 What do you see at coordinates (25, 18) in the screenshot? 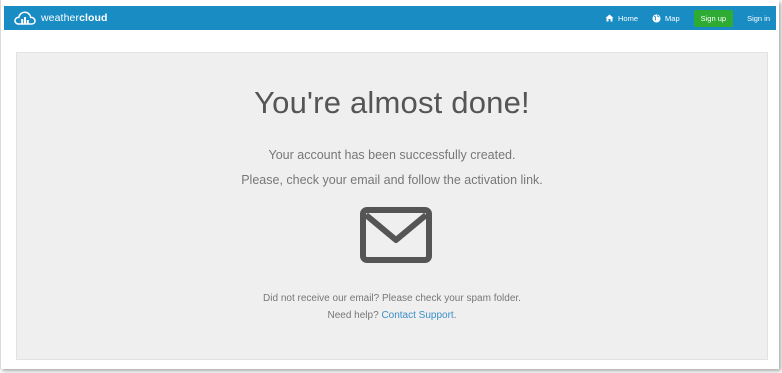
I see `cloud-logo-icon` at bounding box center [25, 18].